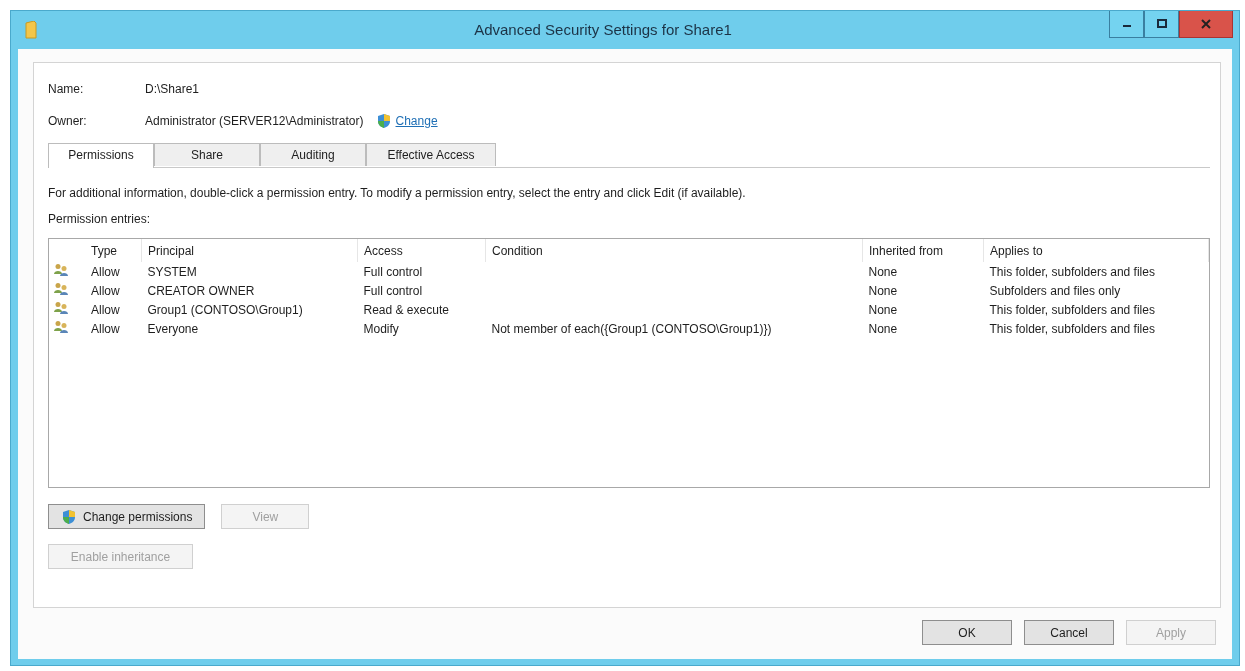 The image size is (1245, 671). Describe the element at coordinates (631, 328) in the screenshot. I see `table-cell: Not member of each({Group1 (CONTOSO\Group1)})` at that location.